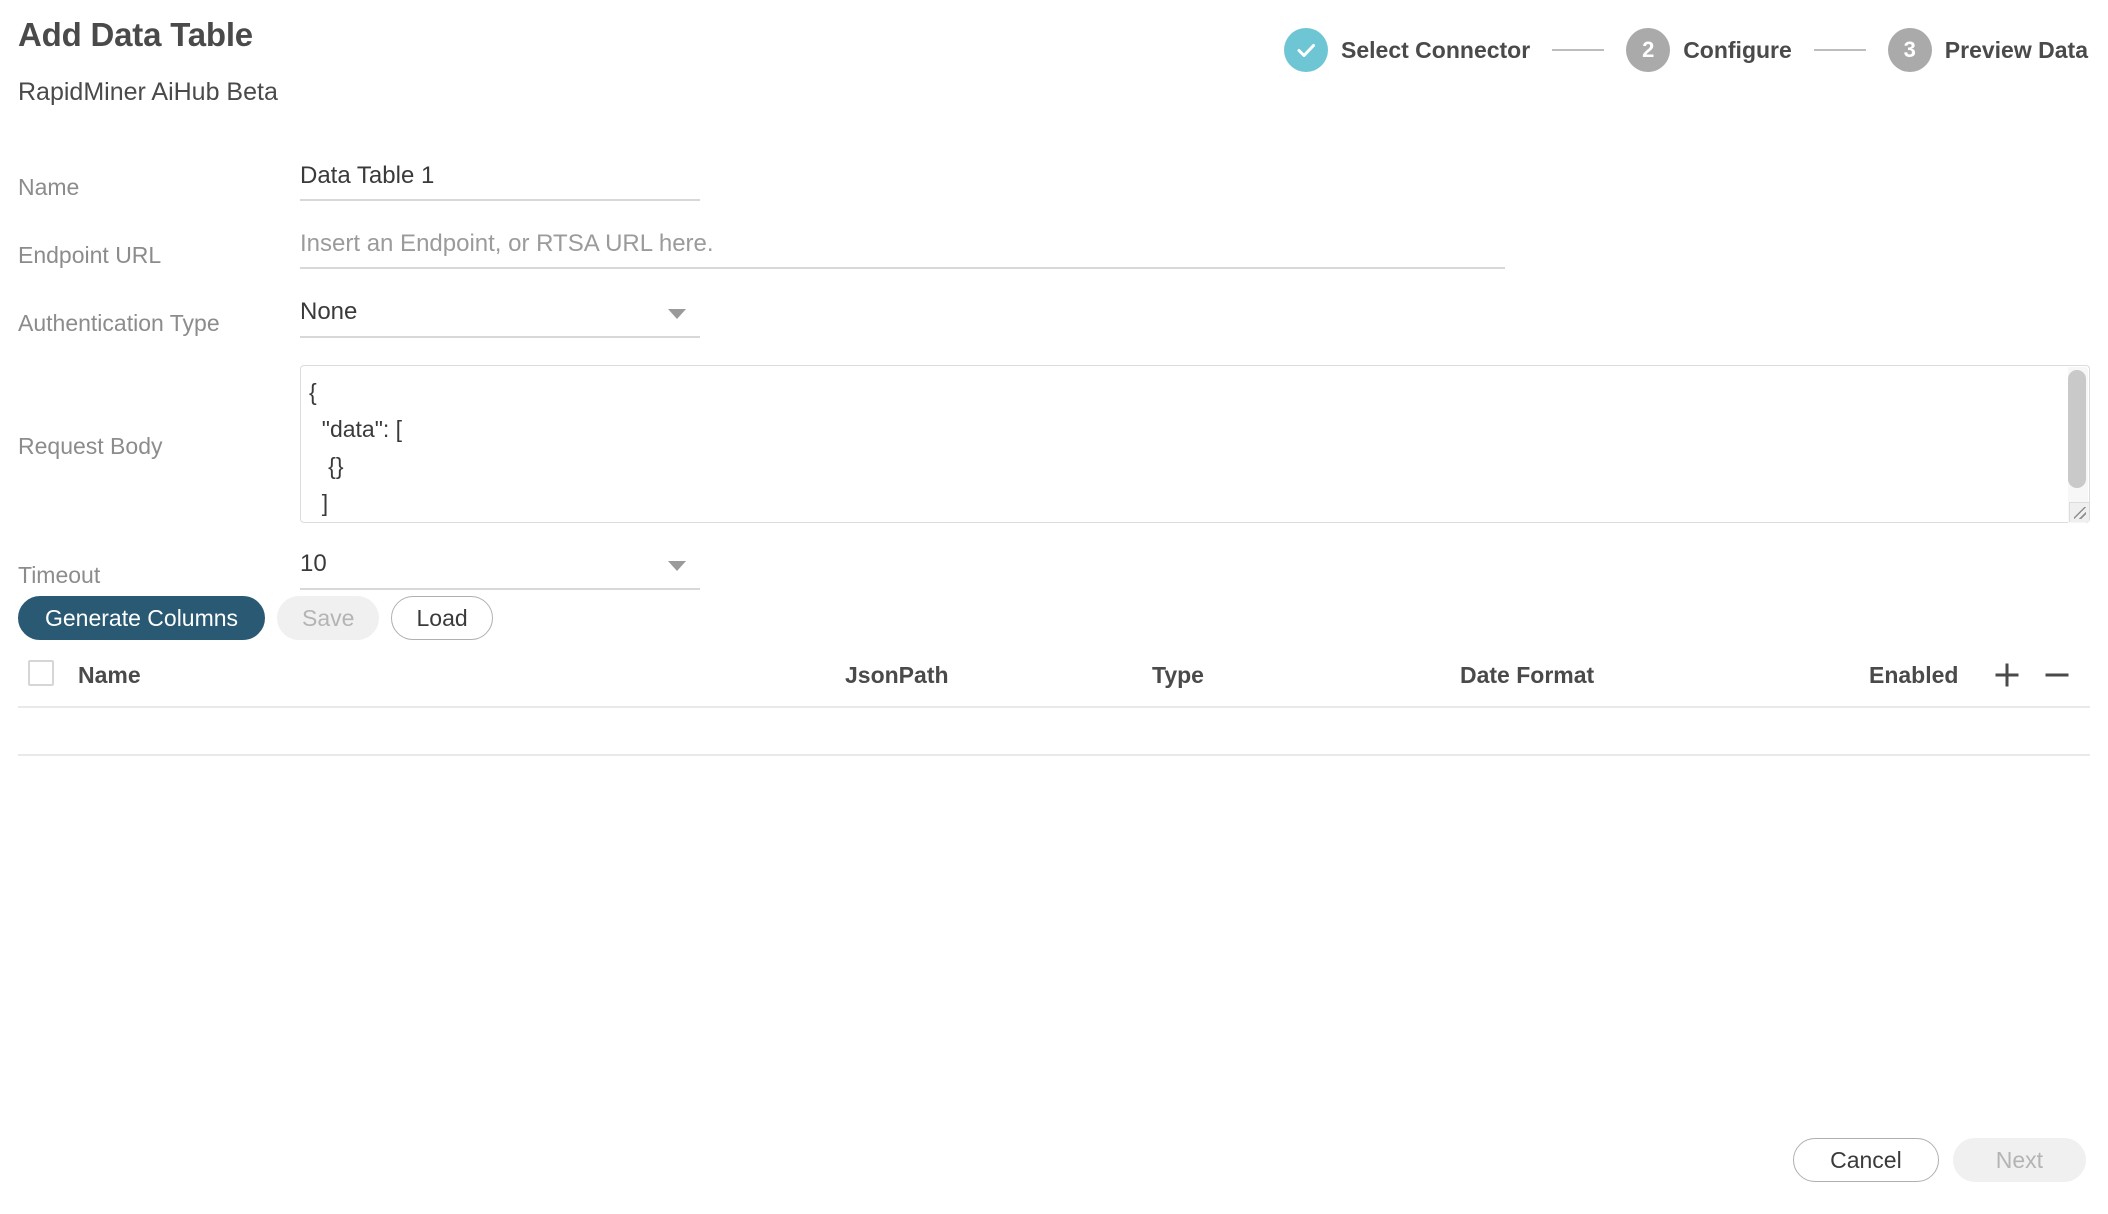  I want to click on load-button: Load, so click(442, 618).